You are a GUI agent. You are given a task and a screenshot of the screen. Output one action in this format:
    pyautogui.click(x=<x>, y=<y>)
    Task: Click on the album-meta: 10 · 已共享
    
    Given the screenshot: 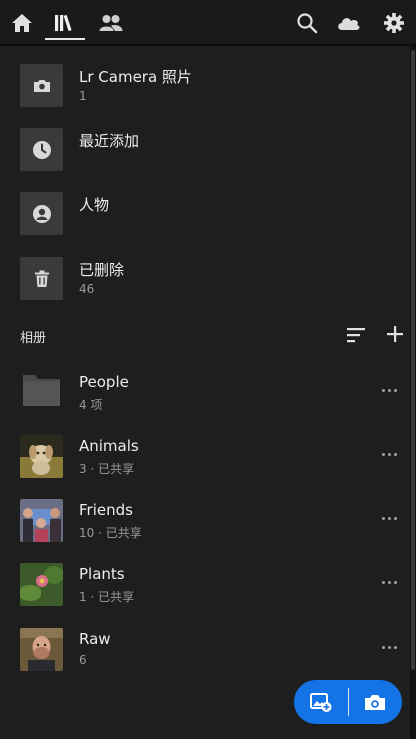 What is the action you would take?
    pyautogui.click(x=110, y=533)
    